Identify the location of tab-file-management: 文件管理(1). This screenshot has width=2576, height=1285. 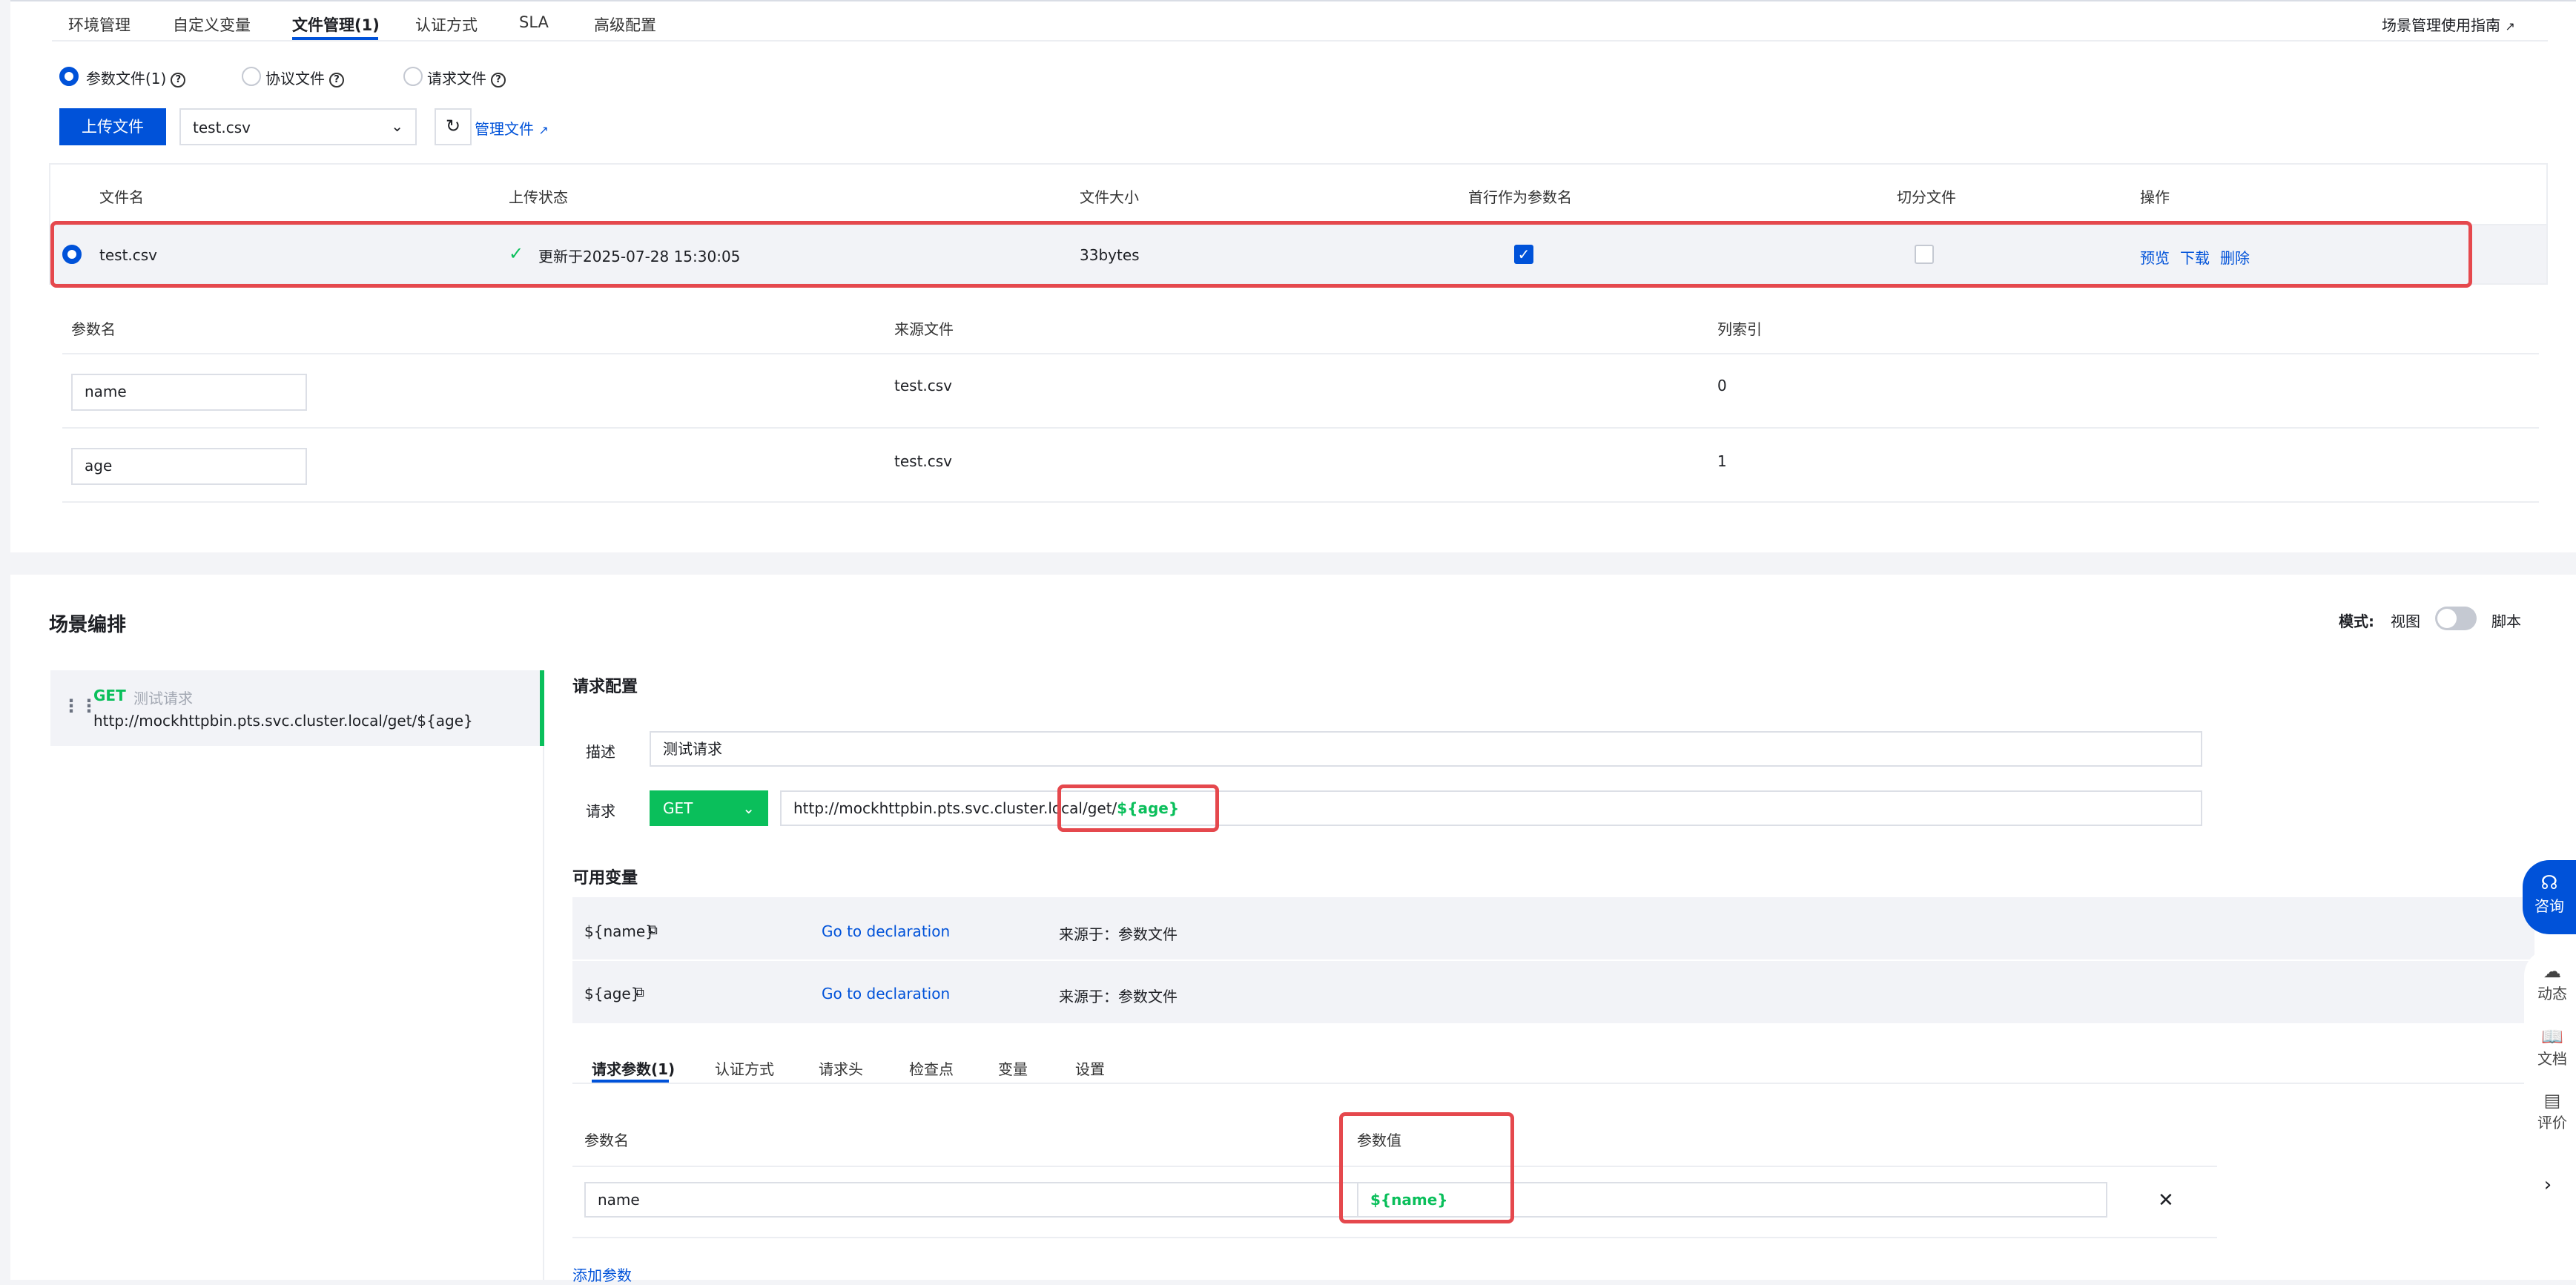
(336, 25).